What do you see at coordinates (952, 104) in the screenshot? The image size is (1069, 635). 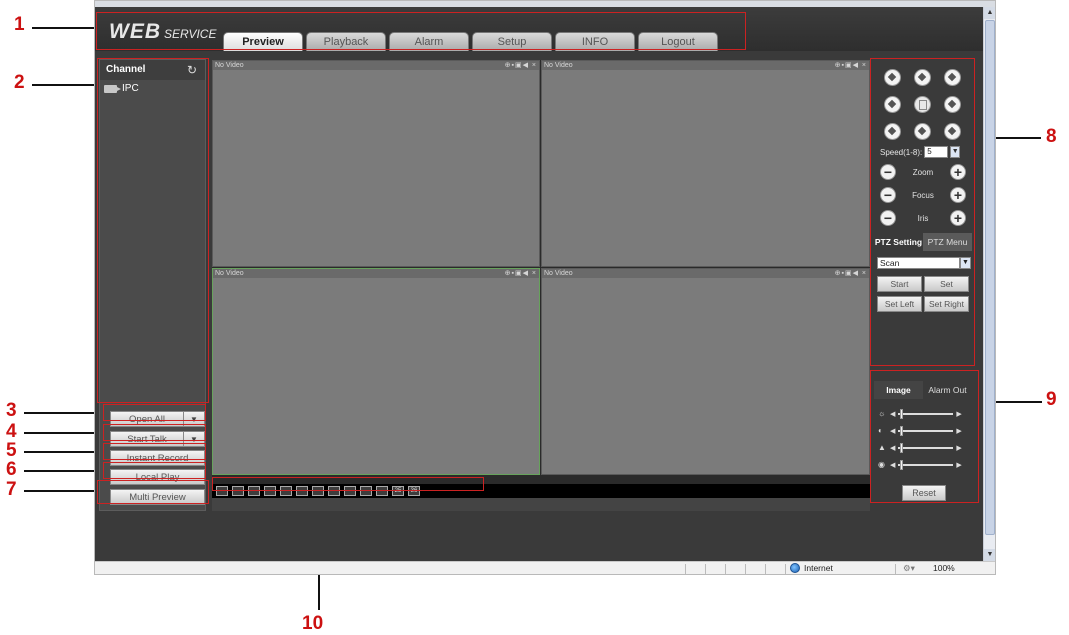 I see `ptz-right-icon` at bounding box center [952, 104].